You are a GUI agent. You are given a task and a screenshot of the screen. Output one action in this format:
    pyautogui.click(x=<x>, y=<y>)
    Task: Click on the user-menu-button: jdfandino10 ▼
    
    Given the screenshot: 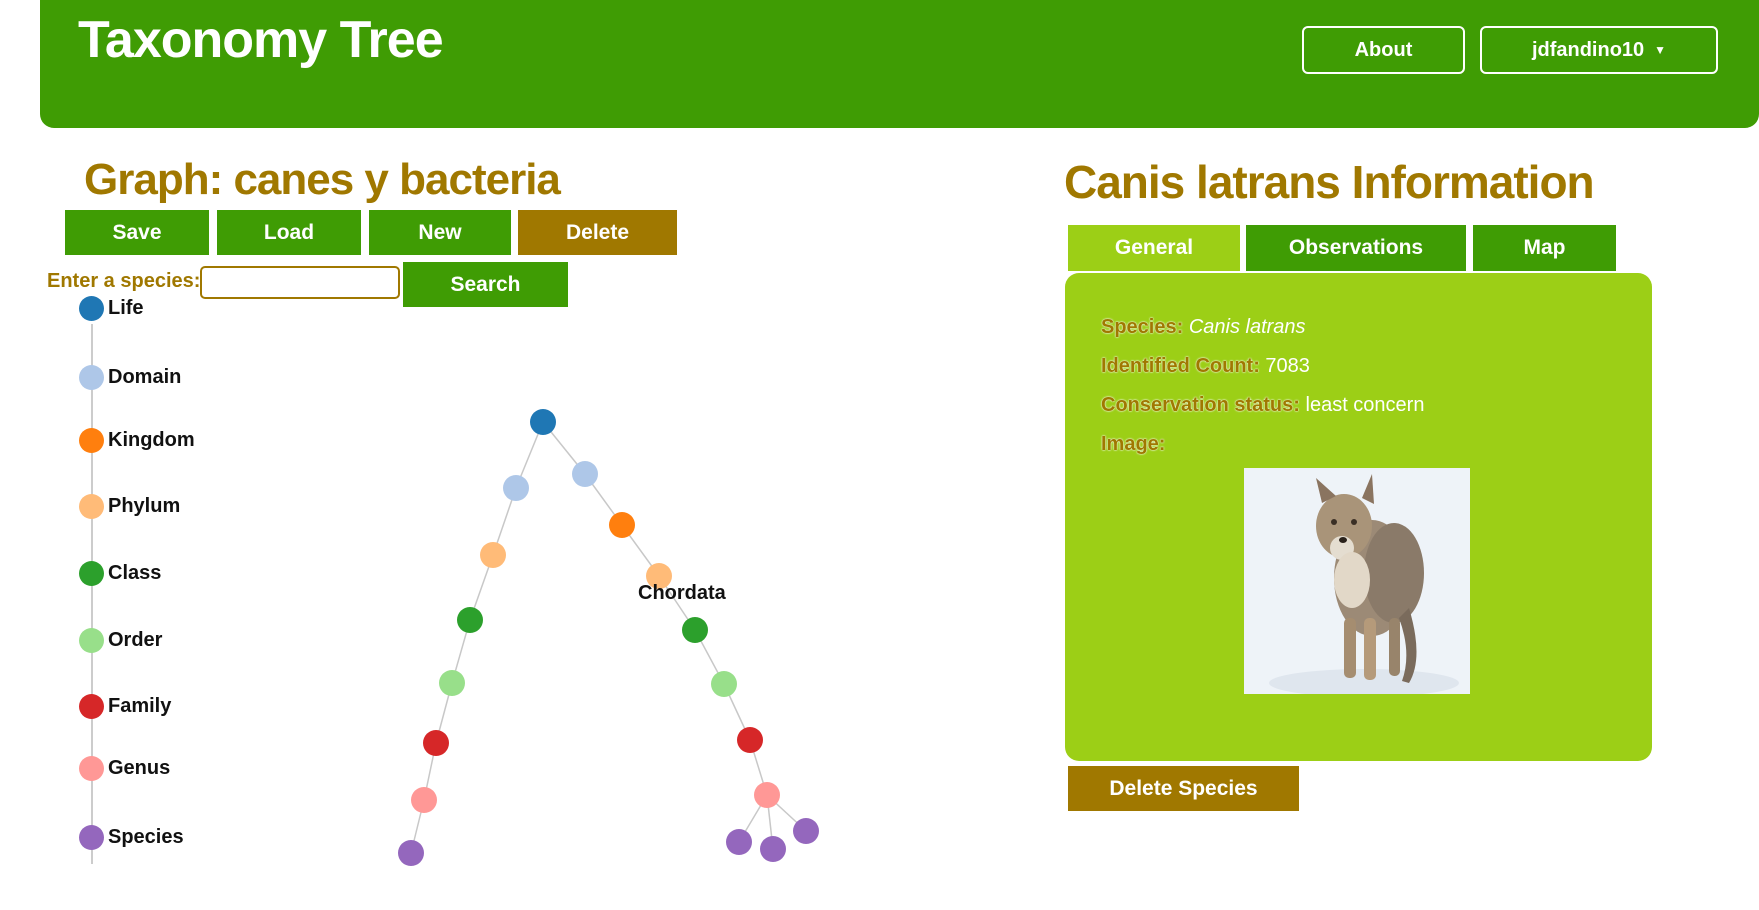 What is the action you would take?
    pyautogui.click(x=1599, y=50)
    